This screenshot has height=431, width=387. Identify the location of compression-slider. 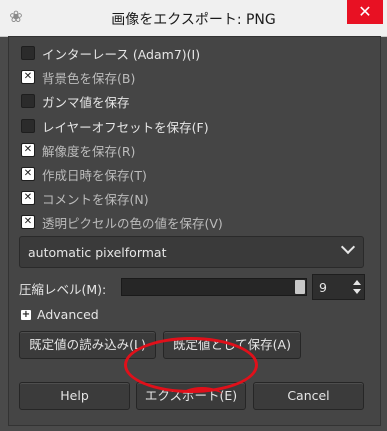
(214, 287).